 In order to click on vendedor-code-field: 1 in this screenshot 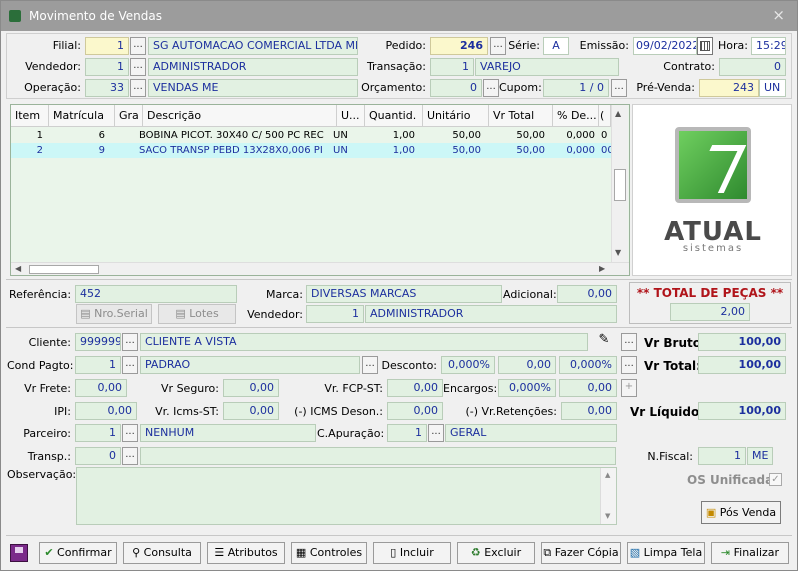, I will do `click(107, 67)`.